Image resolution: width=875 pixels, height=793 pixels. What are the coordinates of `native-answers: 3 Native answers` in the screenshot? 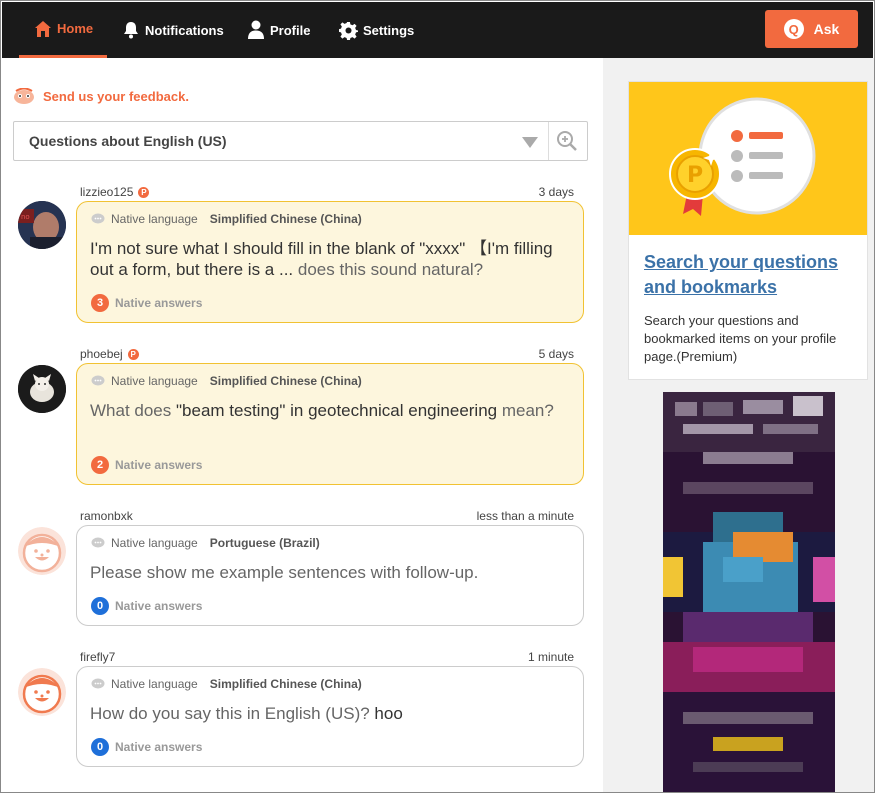 It's located at (146, 303).